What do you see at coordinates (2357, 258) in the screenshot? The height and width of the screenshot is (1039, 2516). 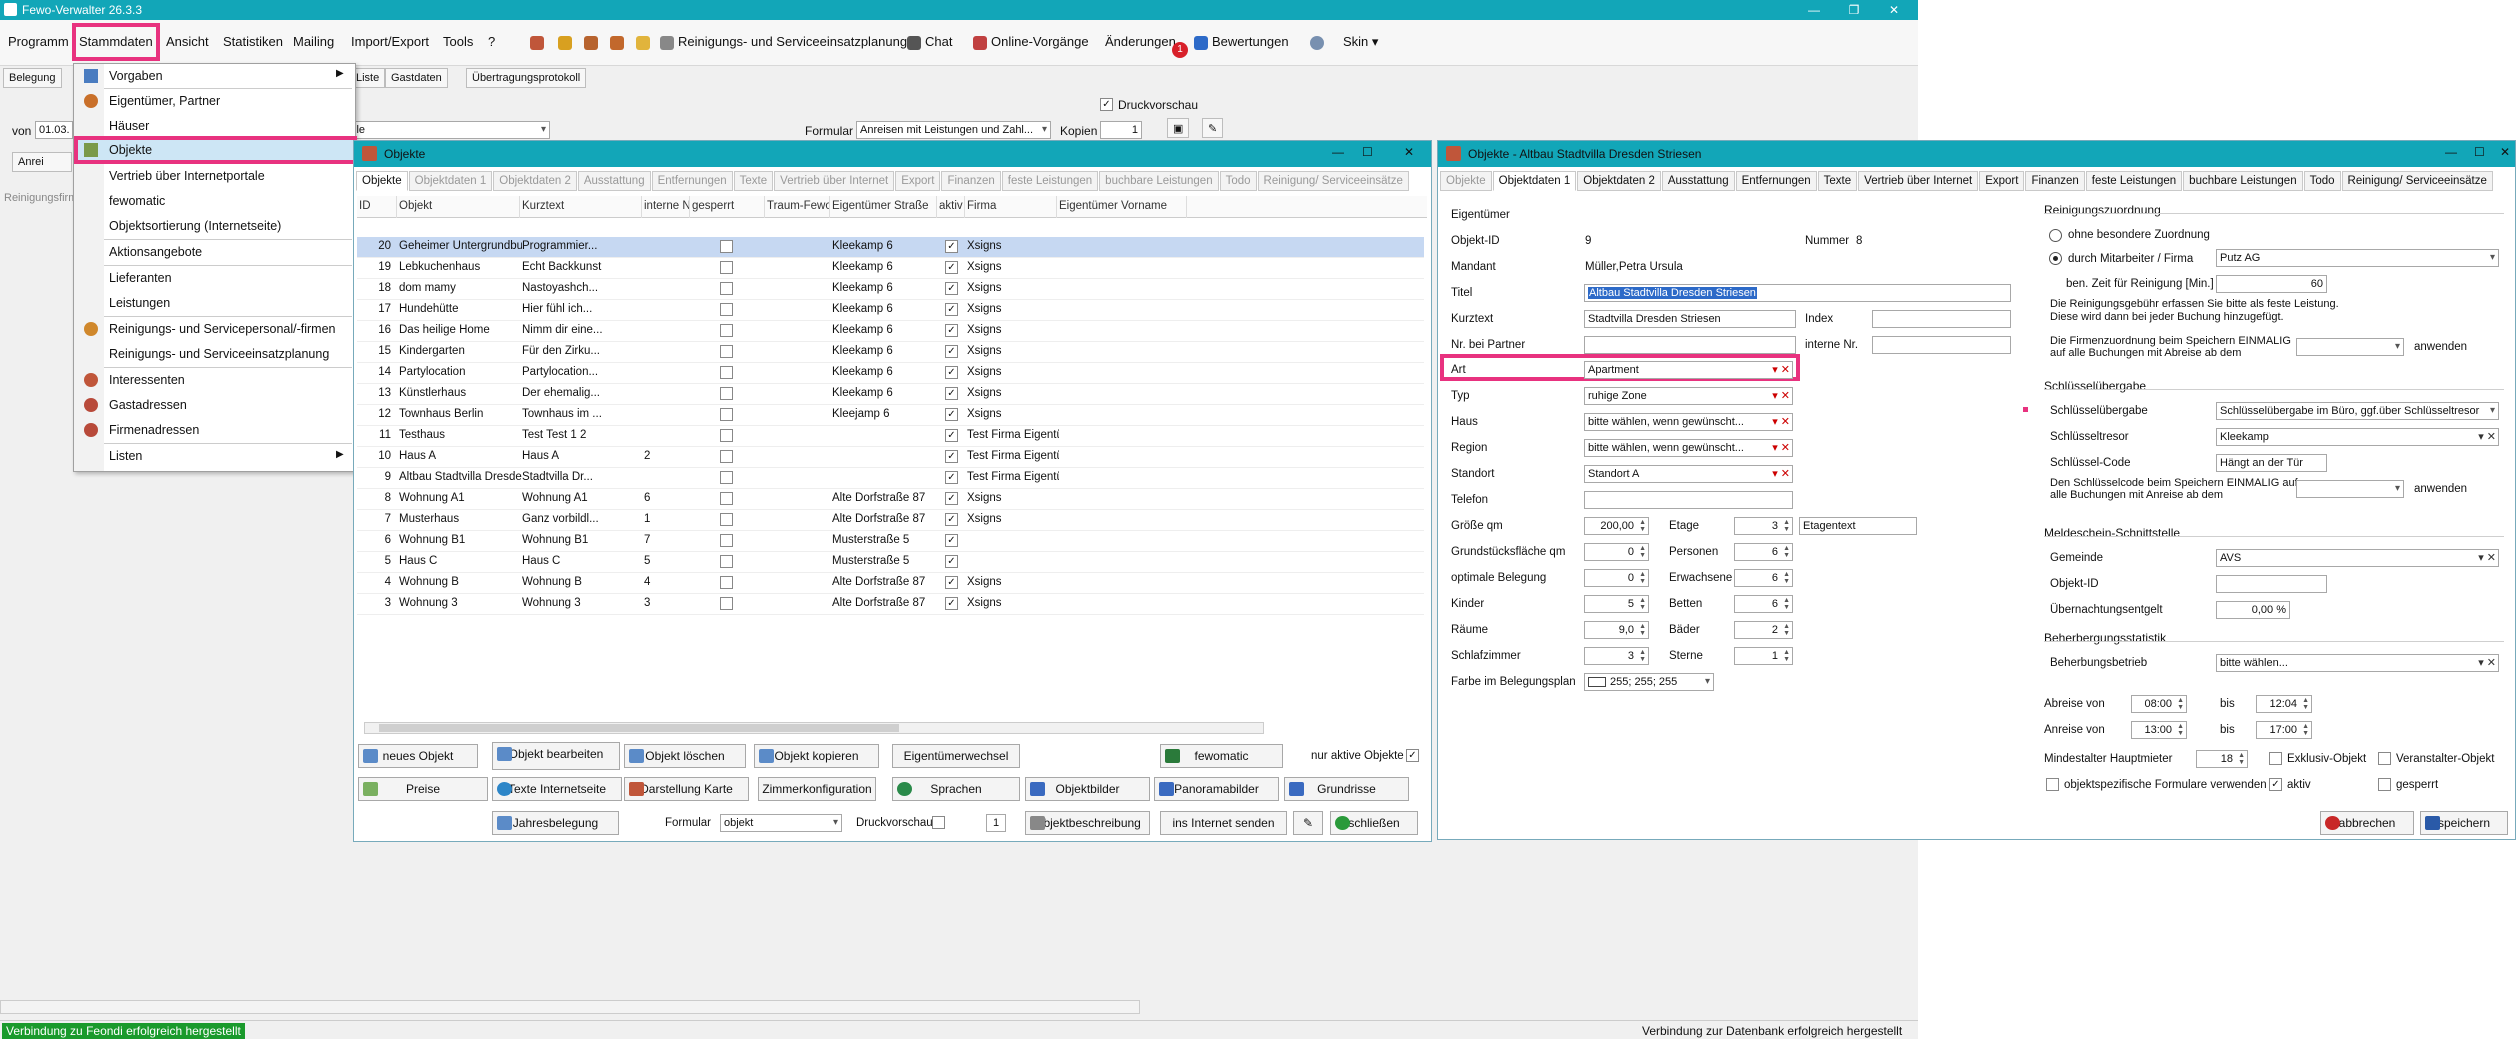 I see `reinigungsfirma-combo: Putz AG` at bounding box center [2357, 258].